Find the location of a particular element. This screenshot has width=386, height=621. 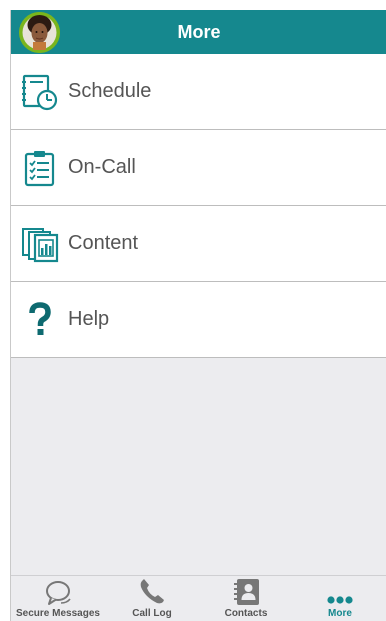

menu-item-help: Help is located at coordinates (198, 320).